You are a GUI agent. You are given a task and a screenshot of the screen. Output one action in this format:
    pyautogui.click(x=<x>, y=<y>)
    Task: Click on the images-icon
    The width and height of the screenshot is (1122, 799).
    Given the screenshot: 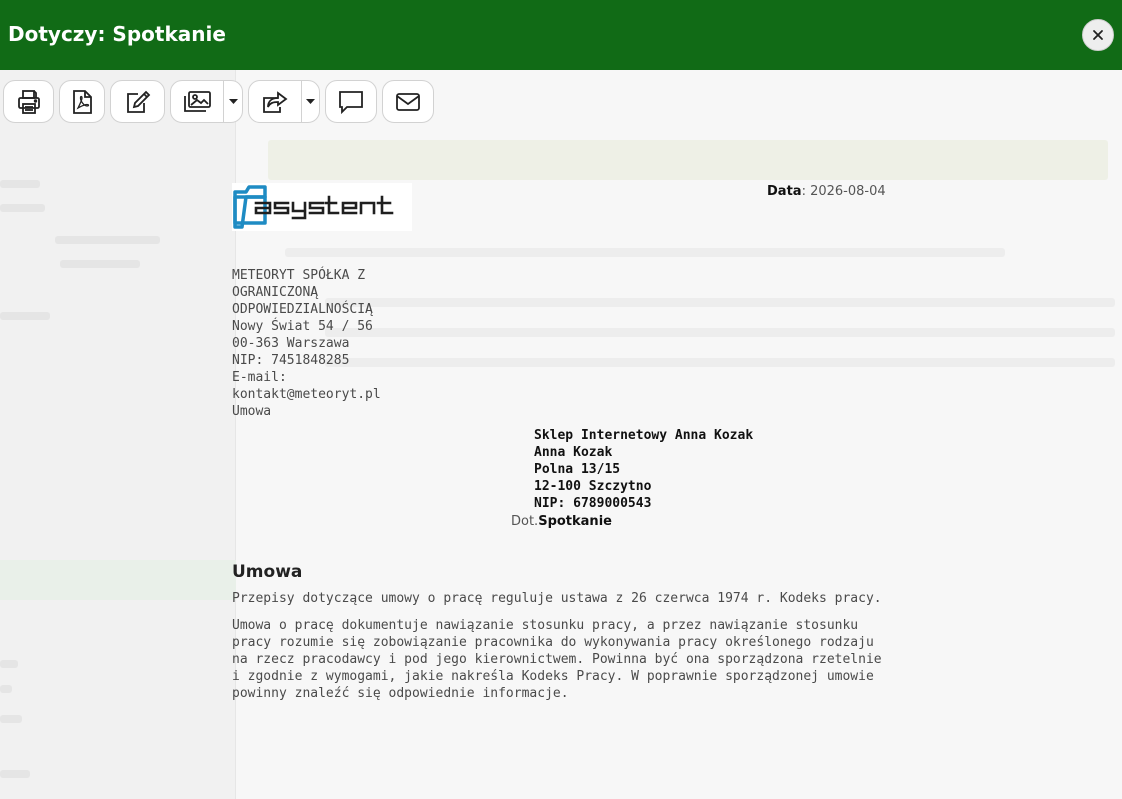 What is the action you would take?
    pyautogui.click(x=197, y=102)
    